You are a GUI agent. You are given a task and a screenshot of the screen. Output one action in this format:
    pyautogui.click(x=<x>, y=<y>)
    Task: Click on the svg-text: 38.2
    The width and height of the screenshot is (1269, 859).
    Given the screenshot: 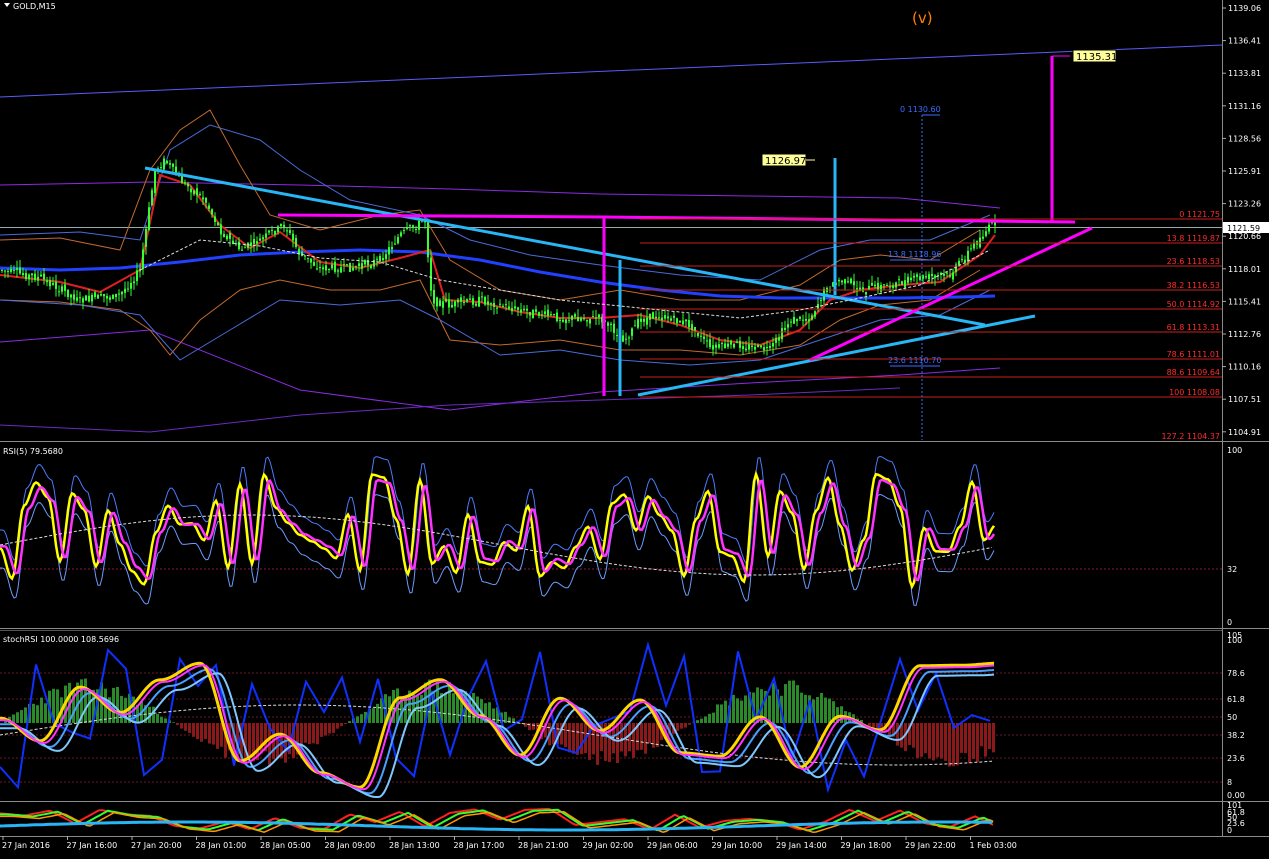 What is the action you would take?
    pyautogui.click(x=1236, y=735)
    